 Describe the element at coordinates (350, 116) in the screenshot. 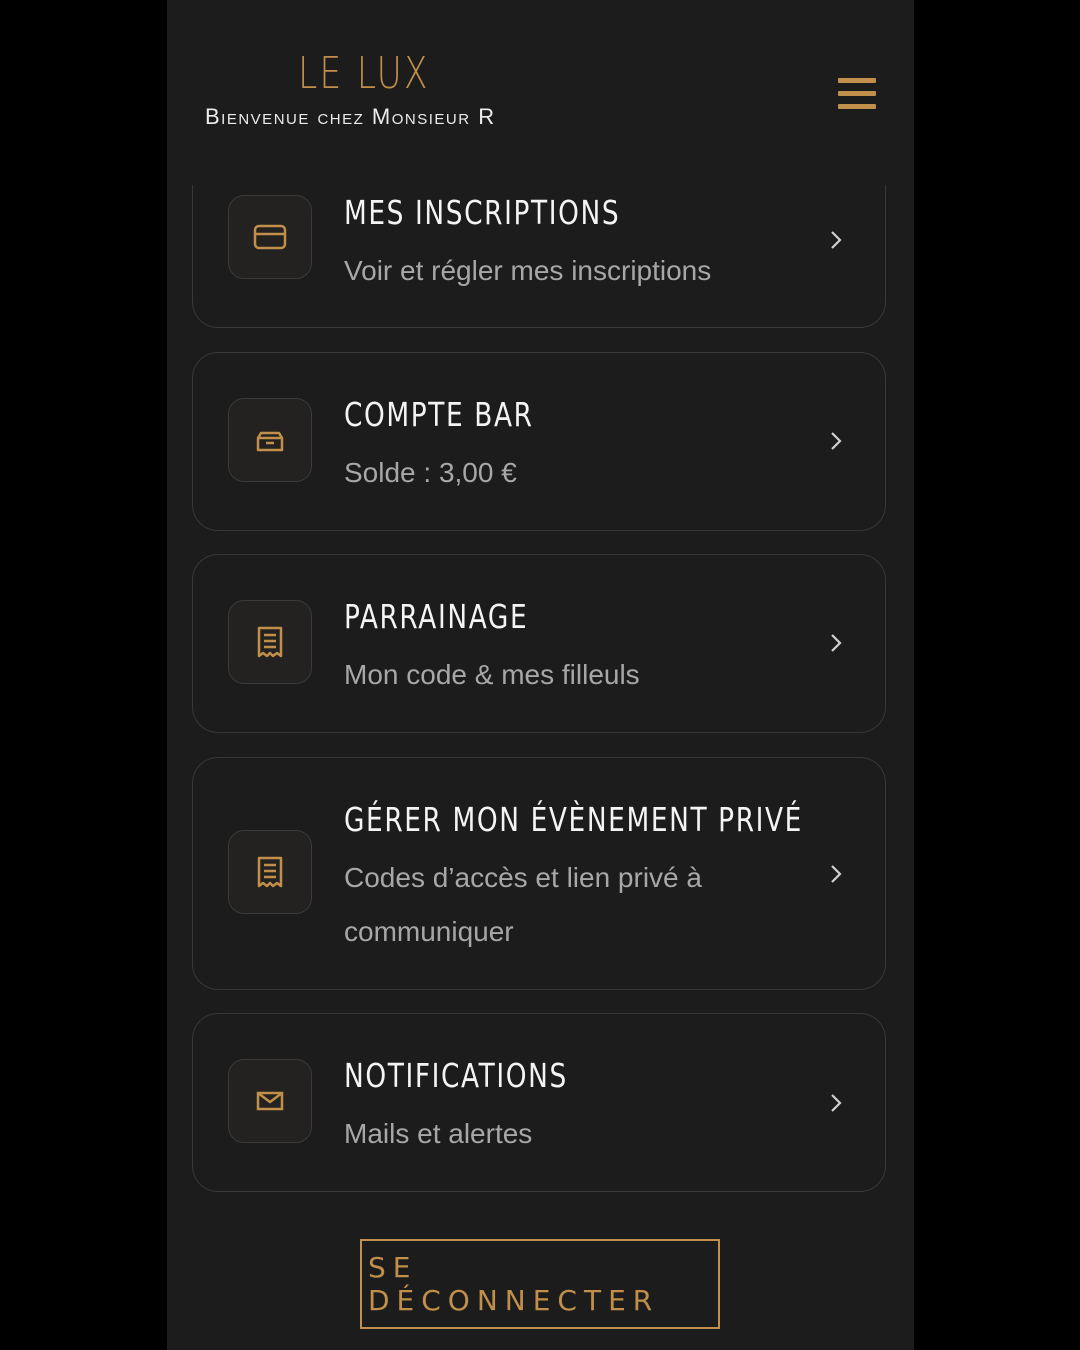

I see `welcome-tagline: Bienvenue chez Monsieur R` at that location.